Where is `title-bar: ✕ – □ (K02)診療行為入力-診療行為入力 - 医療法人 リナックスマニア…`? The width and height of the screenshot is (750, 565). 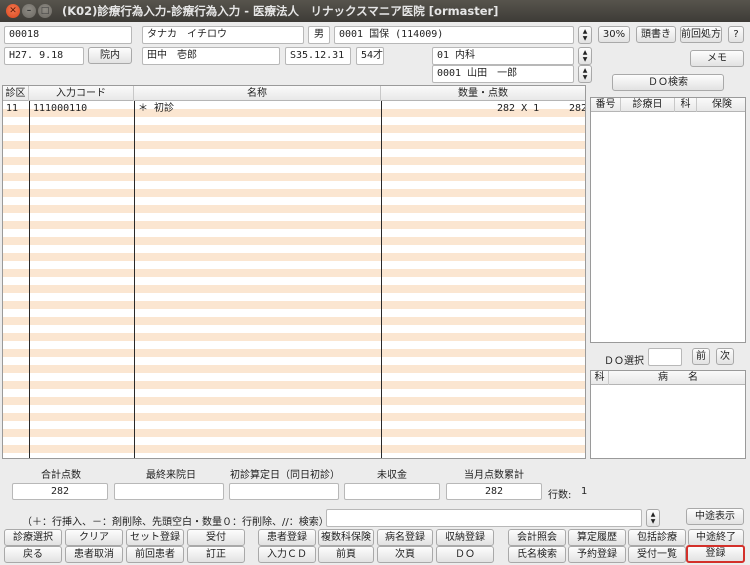
title-bar: ✕ – □ (K02)診療行為入力-診療行為入力 - 医療法人 リナックスマニア… is located at coordinates (375, 11).